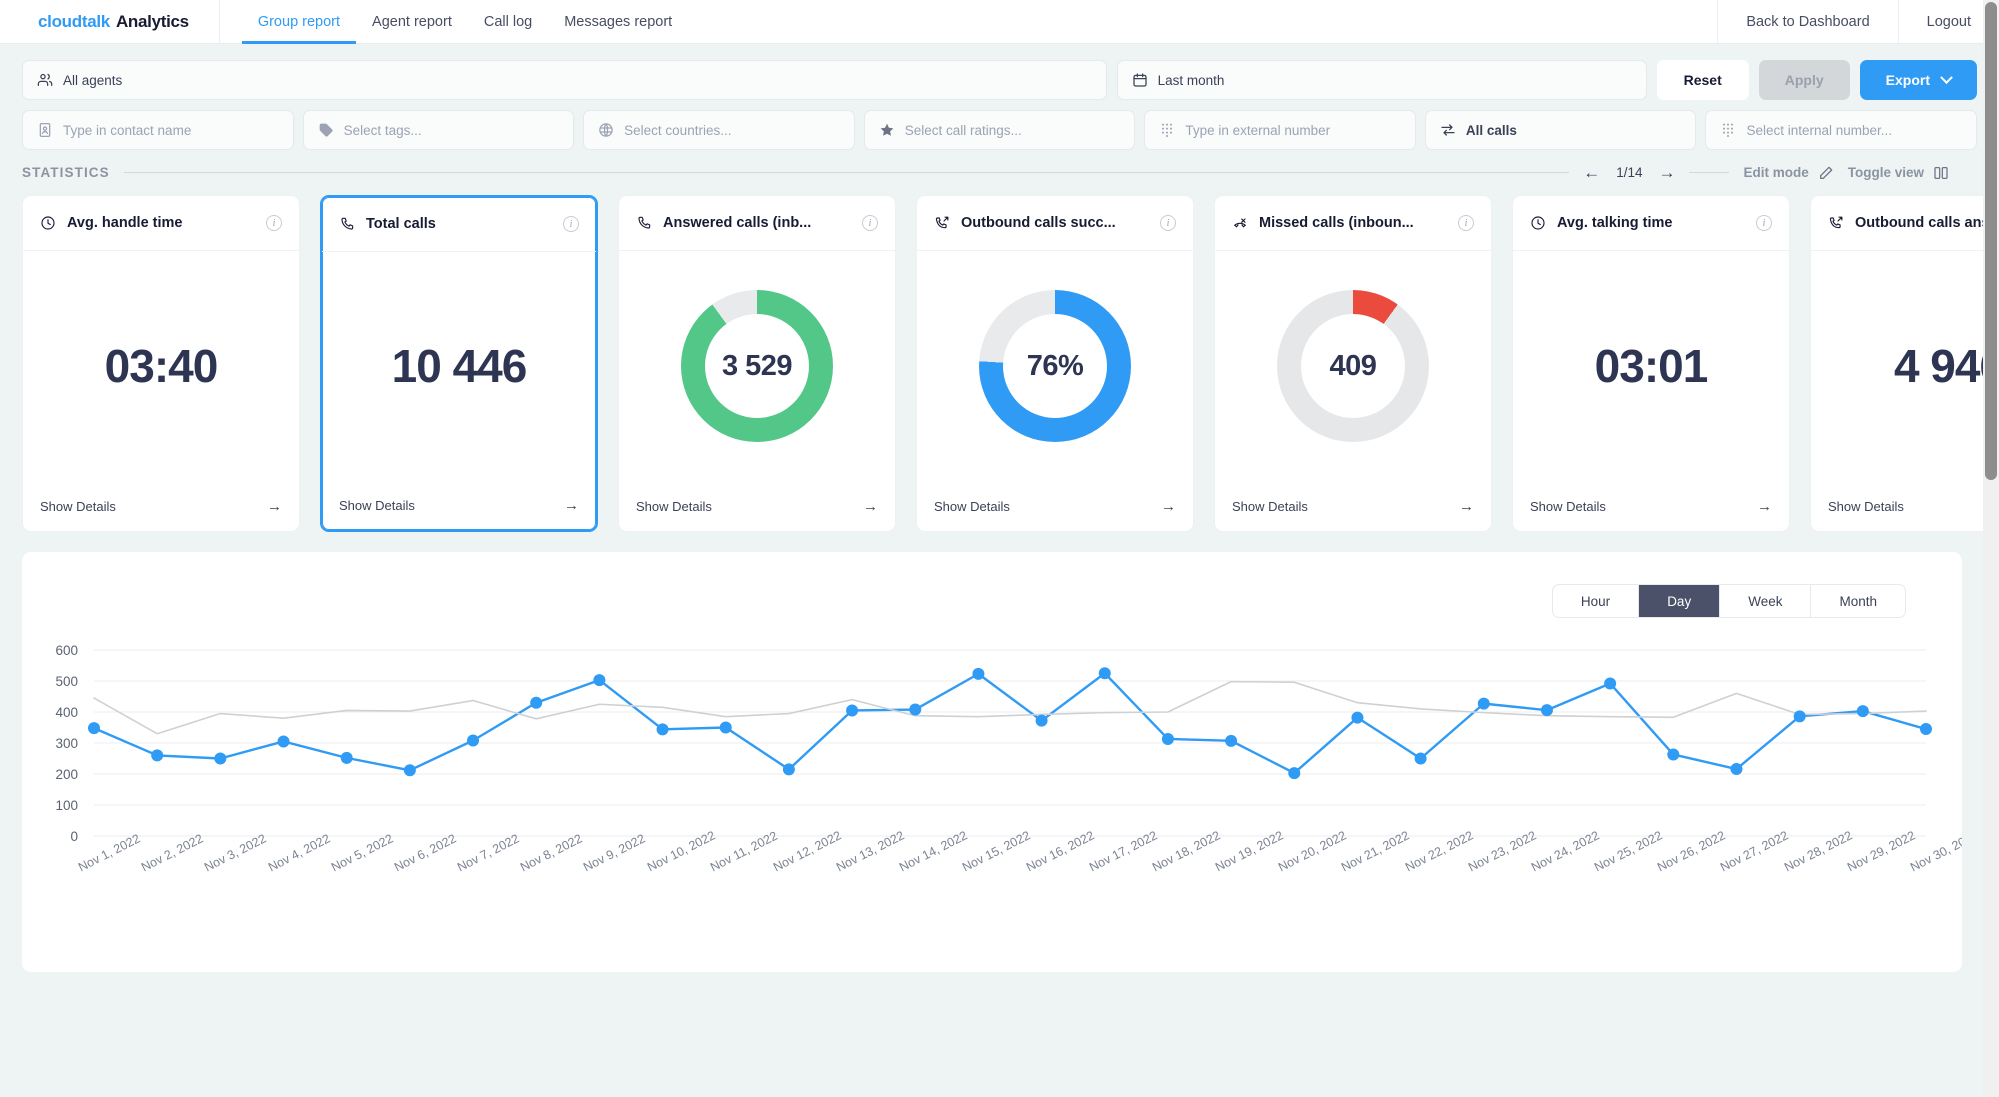  What do you see at coordinates (1766, 601) in the screenshot?
I see `granularity-option: Week` at bounding box center [1766, 601].